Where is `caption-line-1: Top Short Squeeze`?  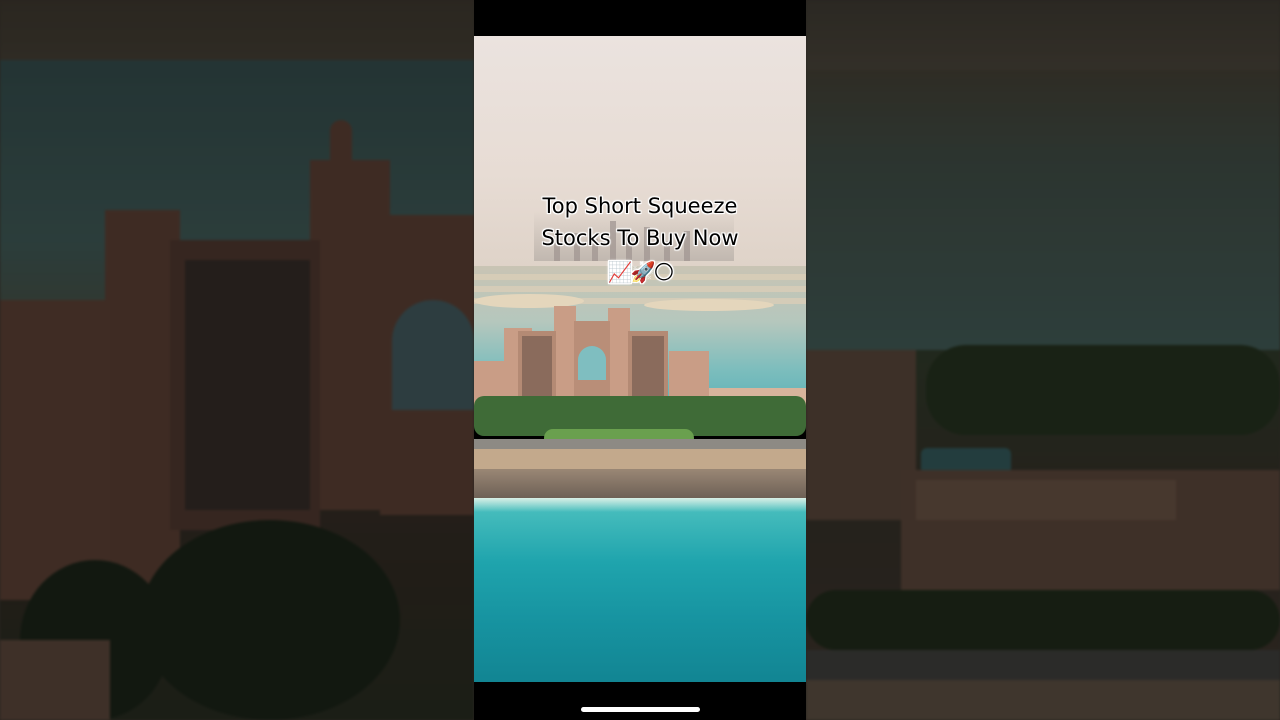
caption-line-1: Top Short Squeeze is located at coordinates (640, 206).